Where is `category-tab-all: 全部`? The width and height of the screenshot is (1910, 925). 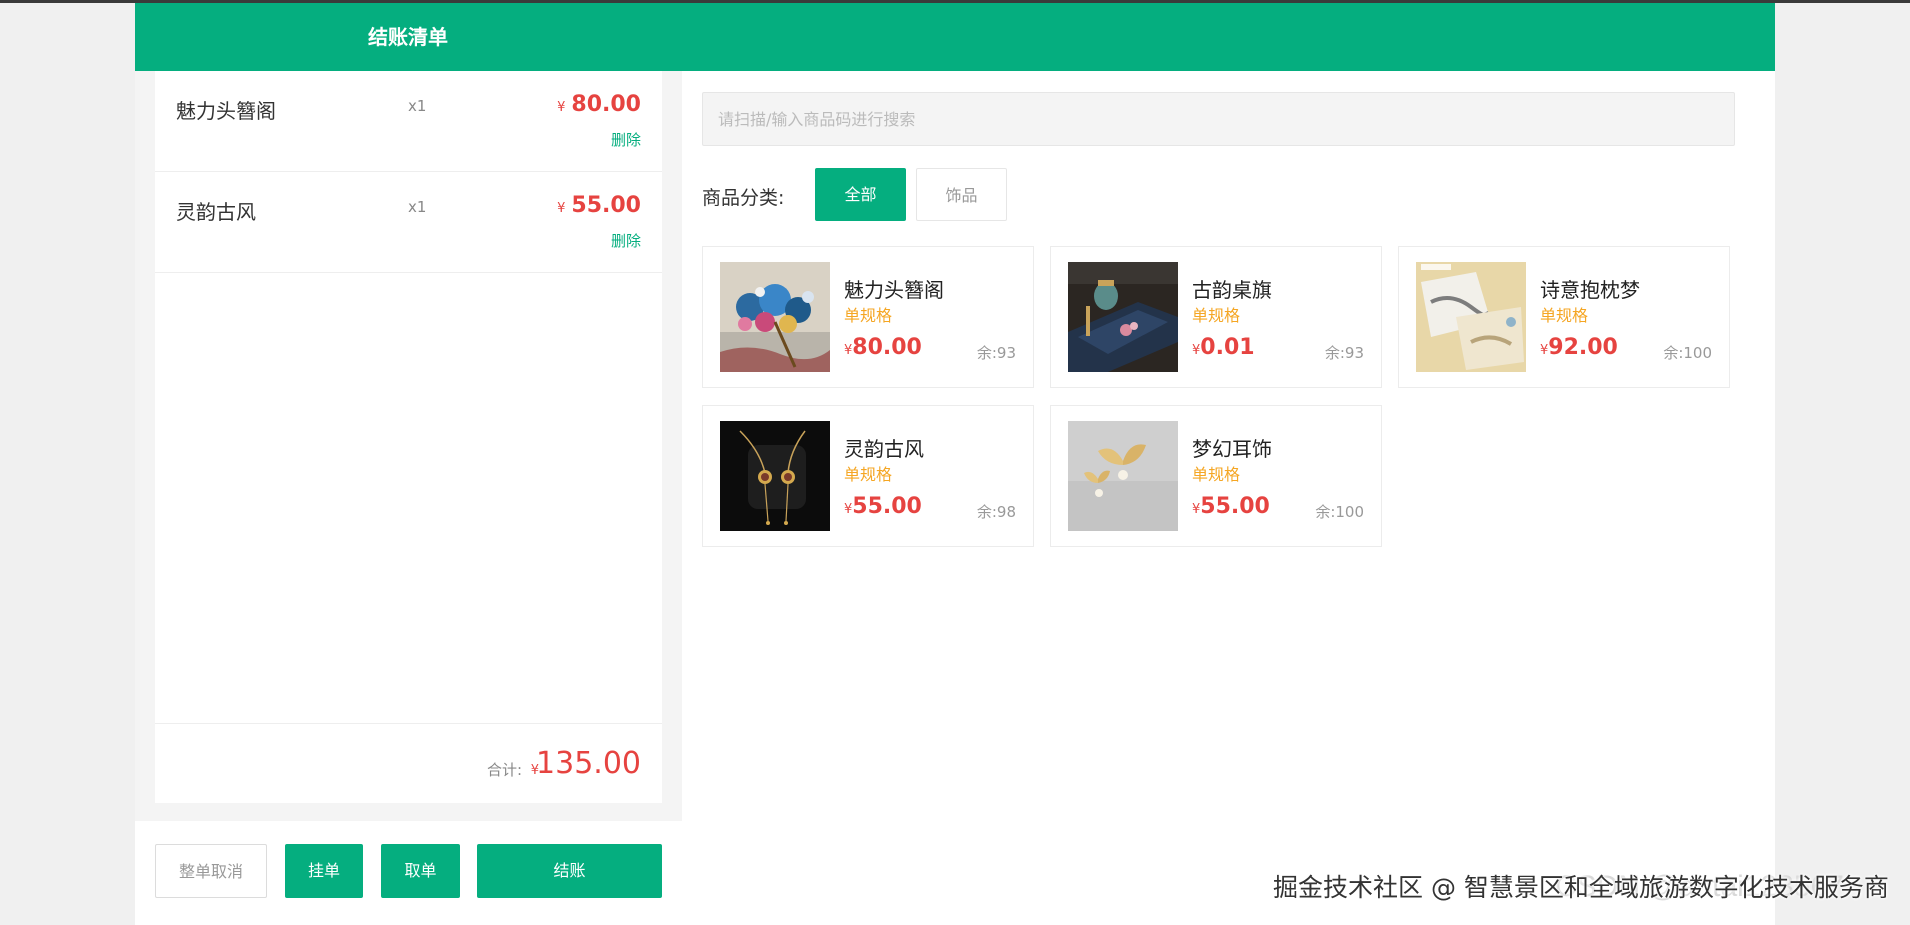 category-tab-all: 全部 is located at coordinates (860, 194).